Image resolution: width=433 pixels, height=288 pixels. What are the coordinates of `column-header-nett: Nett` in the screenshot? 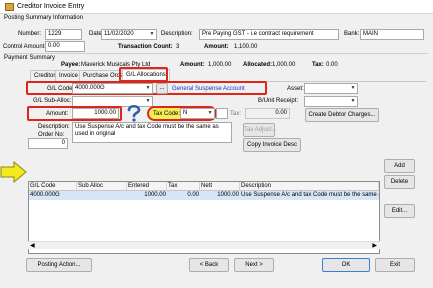 It's located at (220, 186).